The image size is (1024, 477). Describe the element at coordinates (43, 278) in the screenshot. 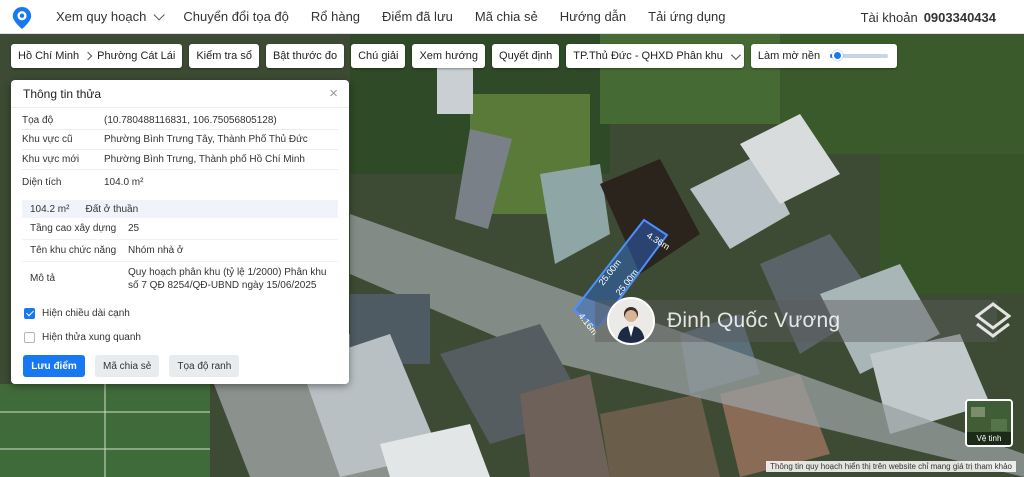

I see `zoning-label: Mô tả` at that location.